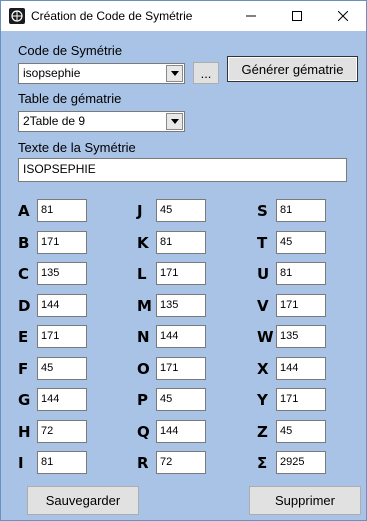 This screenshot has height=521, width=367. What do you see at coordinates (21, 463) in the screenshot?
I see `letter-label: I` at bounding box center [21, 463].